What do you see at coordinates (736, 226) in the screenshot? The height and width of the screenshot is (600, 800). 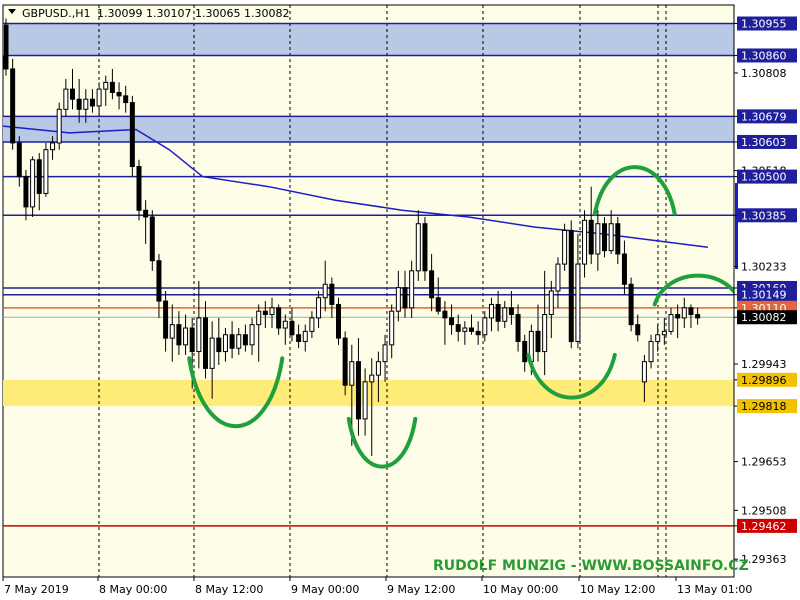 I see `axis-scroll-marker` at bounding box center [736, 226].